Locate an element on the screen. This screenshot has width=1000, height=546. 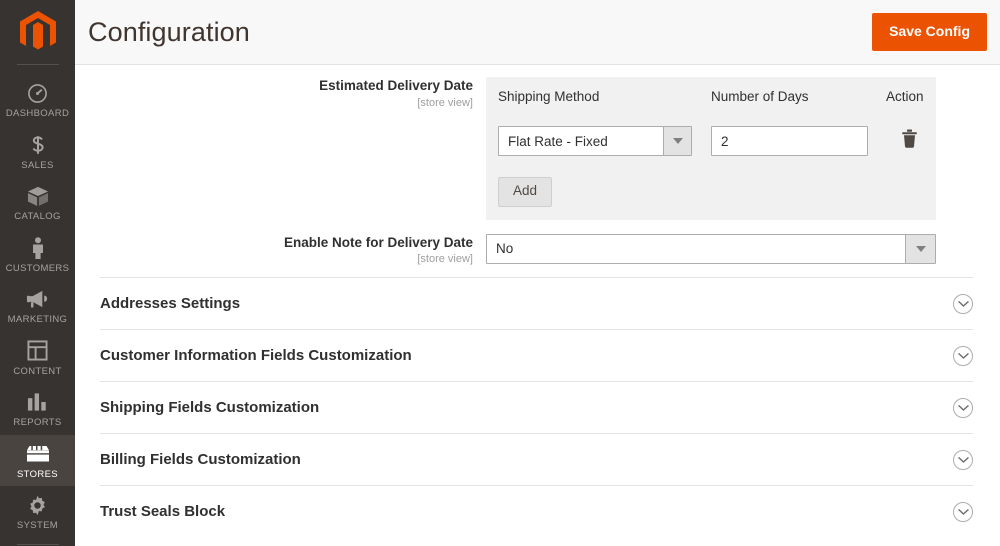
save-config-button: Save Config is located at coordinates (929, 32).